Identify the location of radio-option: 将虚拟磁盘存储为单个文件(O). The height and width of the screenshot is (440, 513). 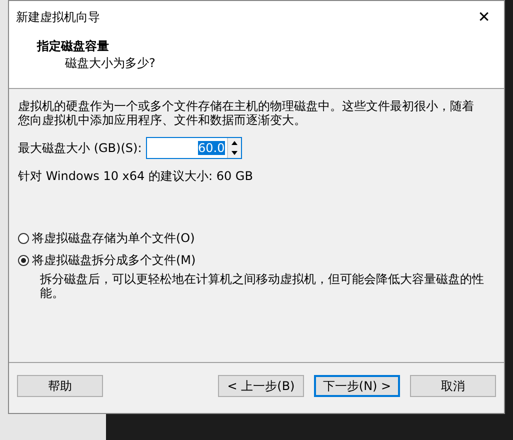
(256, 238).